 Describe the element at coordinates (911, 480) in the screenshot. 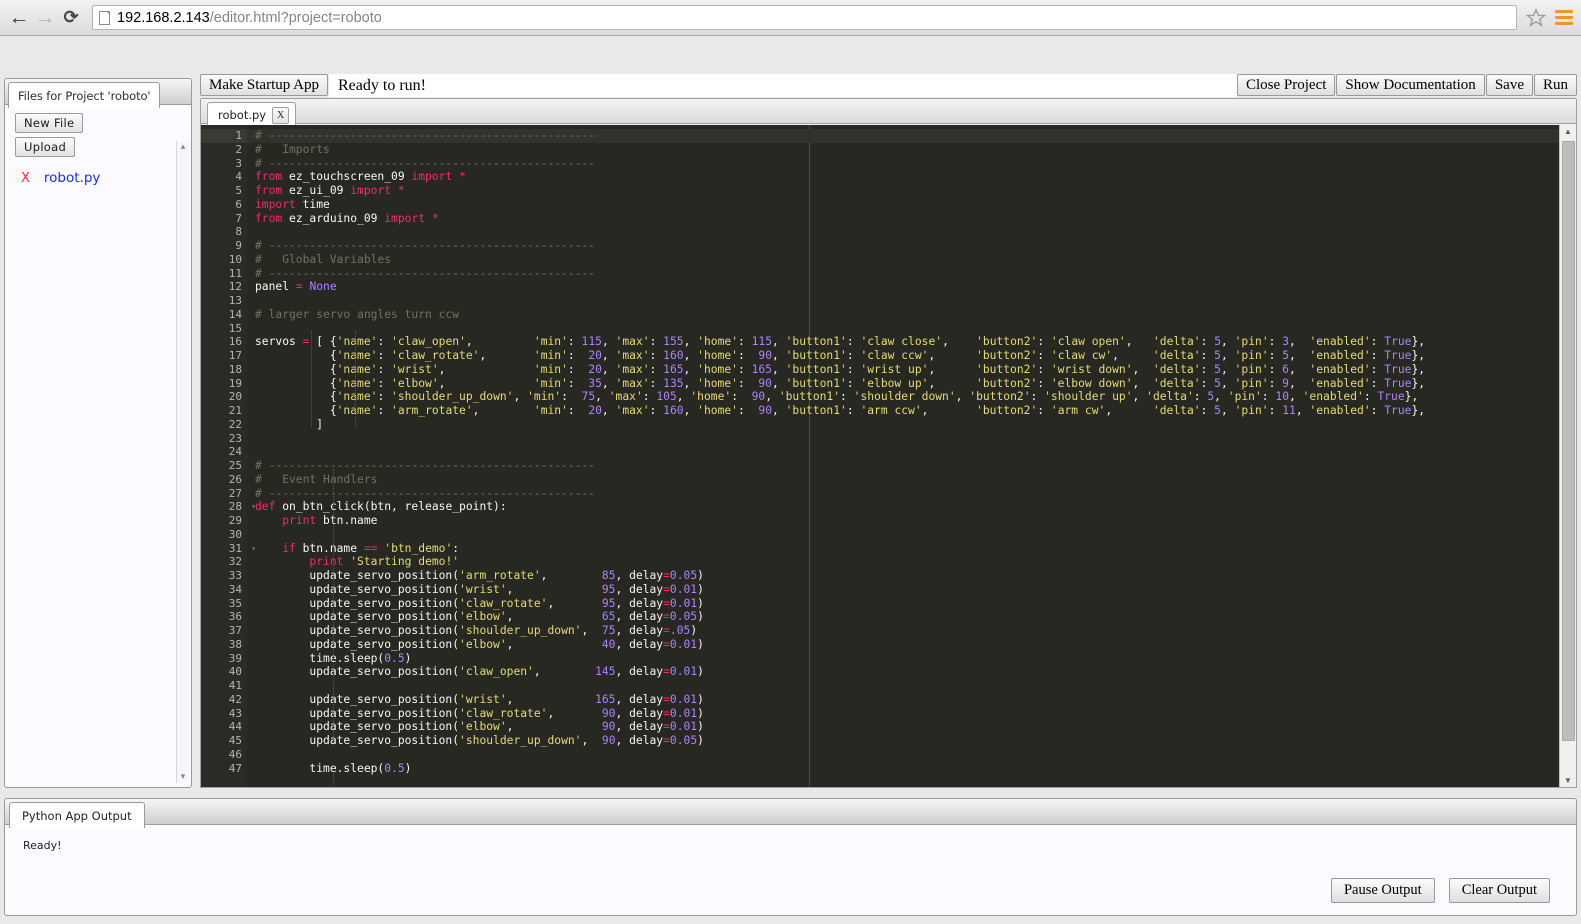

I see `code-line: # Event Handlers` at that location.